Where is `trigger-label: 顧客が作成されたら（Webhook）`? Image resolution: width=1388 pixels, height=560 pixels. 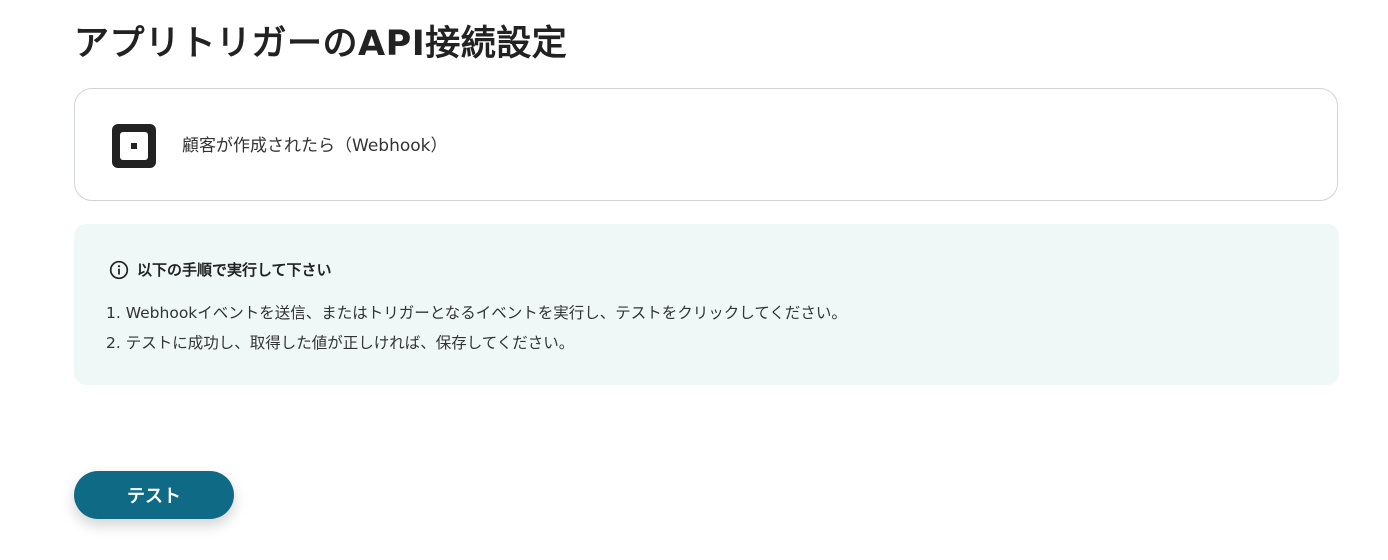
trigger-label: 顧客が作成されたら（Webhook） is located at coordinates (315, 146).